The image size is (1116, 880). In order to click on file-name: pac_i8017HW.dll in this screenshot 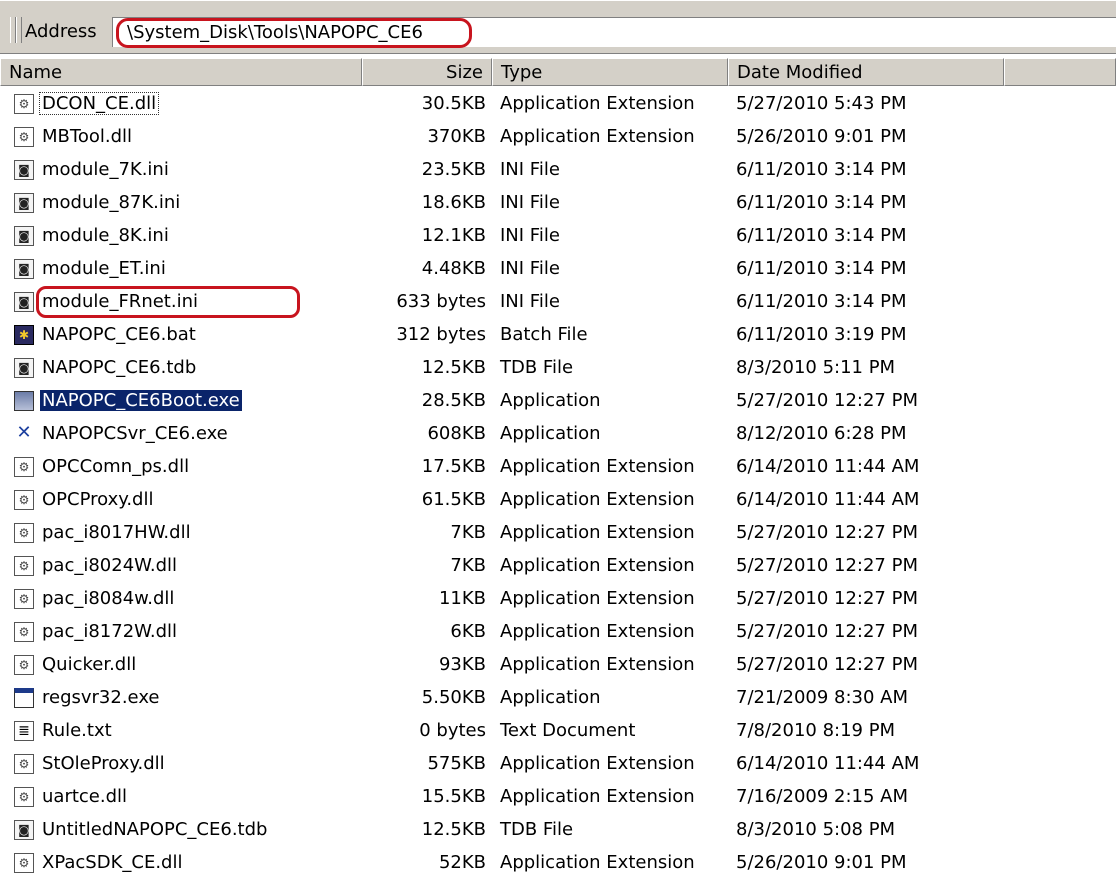, I will do `click(116, 532)`.